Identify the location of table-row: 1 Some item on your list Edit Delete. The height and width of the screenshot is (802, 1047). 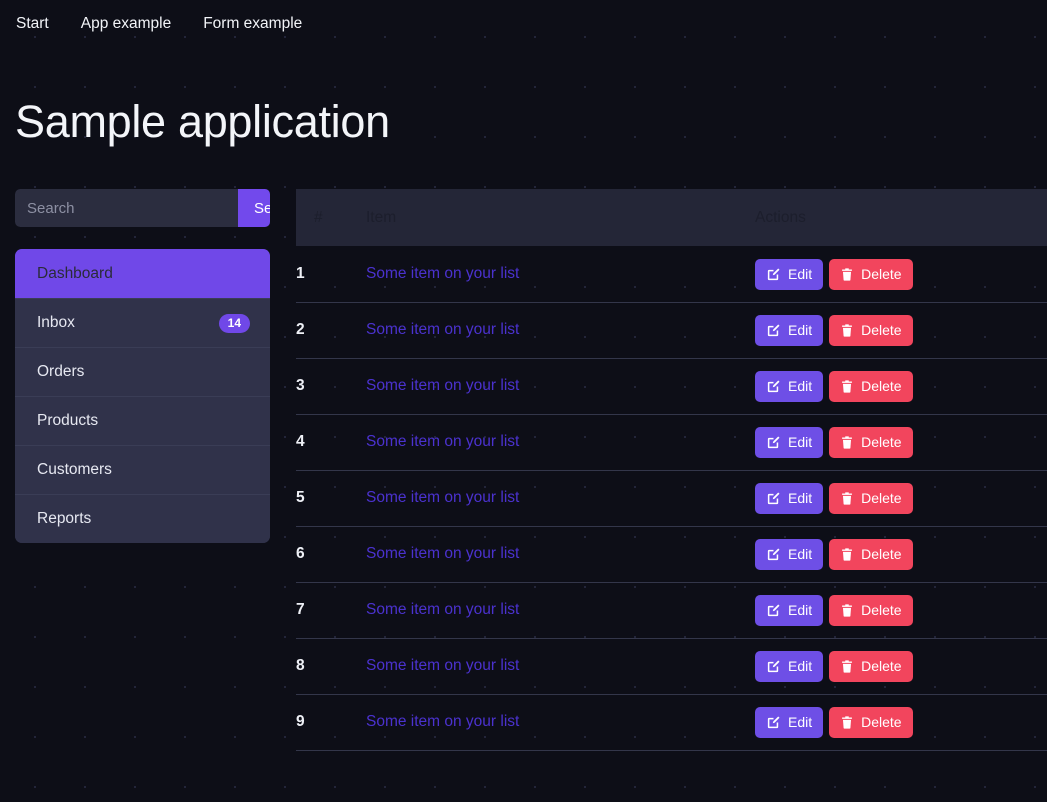
(671, 274).